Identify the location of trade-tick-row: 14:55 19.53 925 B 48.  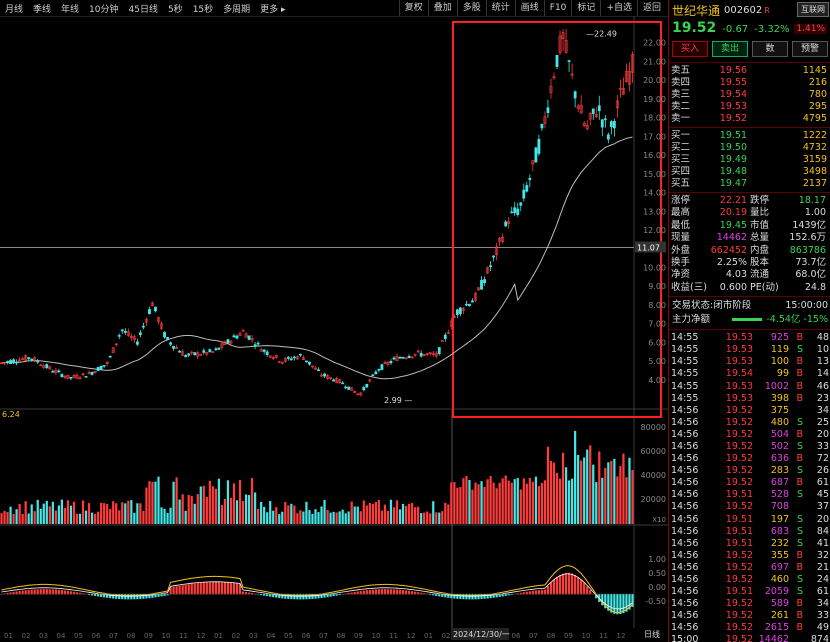
(749, 338).